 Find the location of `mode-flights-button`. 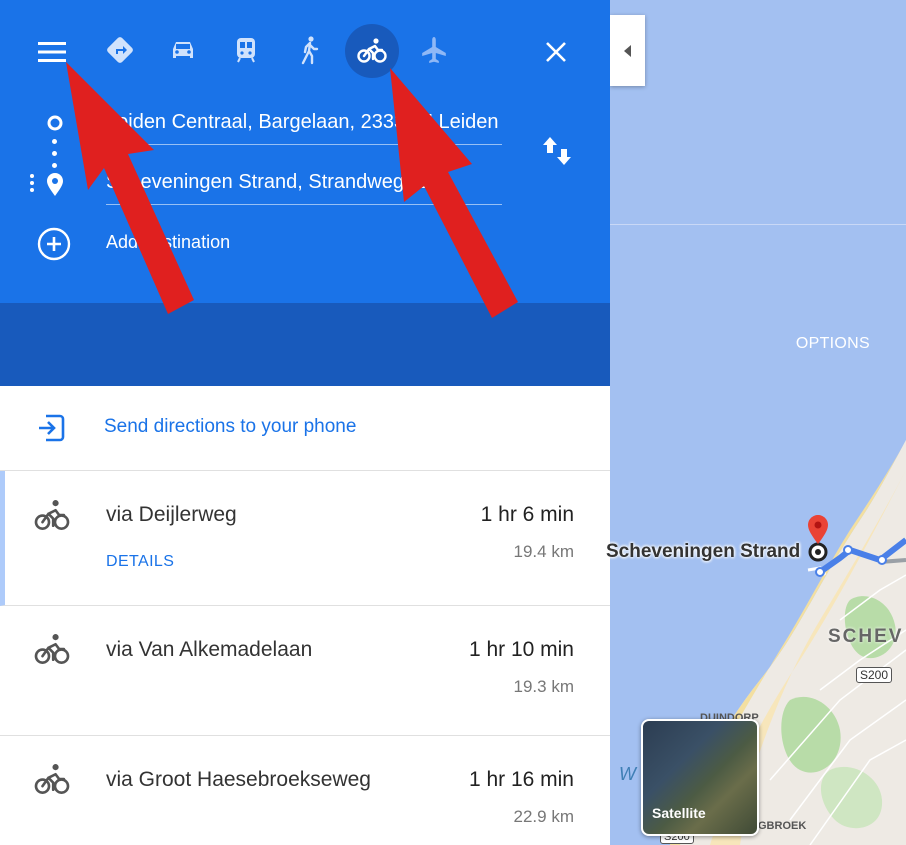

mode-flights-button is located at coordinates (434, 50).